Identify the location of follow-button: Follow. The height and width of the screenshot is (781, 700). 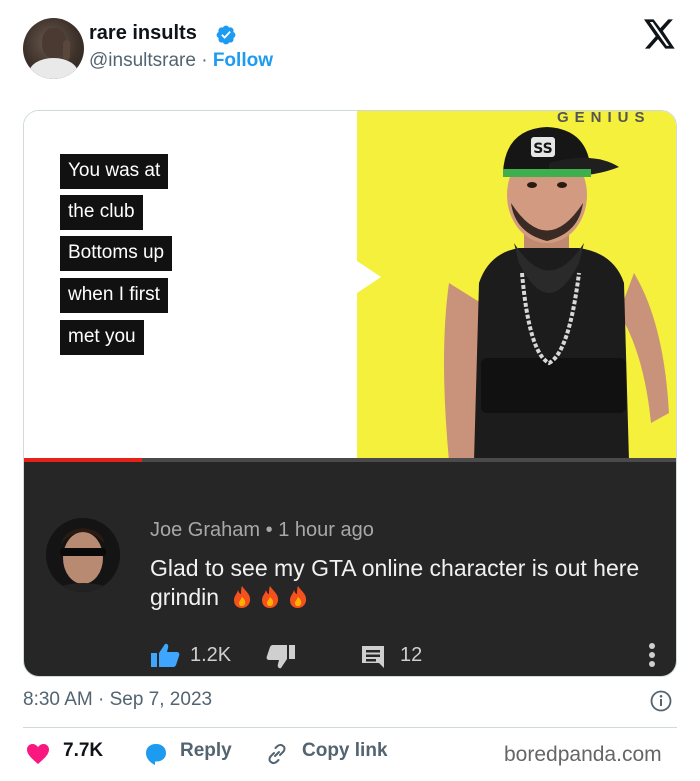
(243, 60).